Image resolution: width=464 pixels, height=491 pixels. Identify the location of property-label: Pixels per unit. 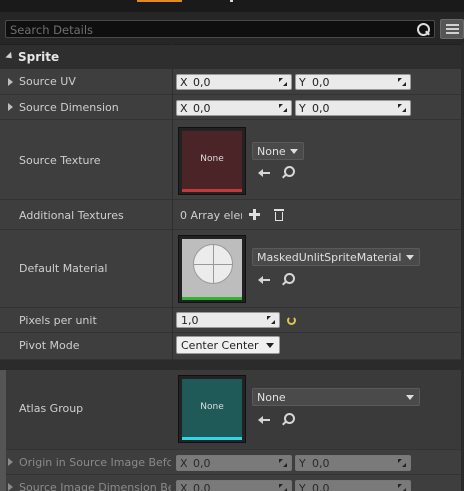
(58, 320).